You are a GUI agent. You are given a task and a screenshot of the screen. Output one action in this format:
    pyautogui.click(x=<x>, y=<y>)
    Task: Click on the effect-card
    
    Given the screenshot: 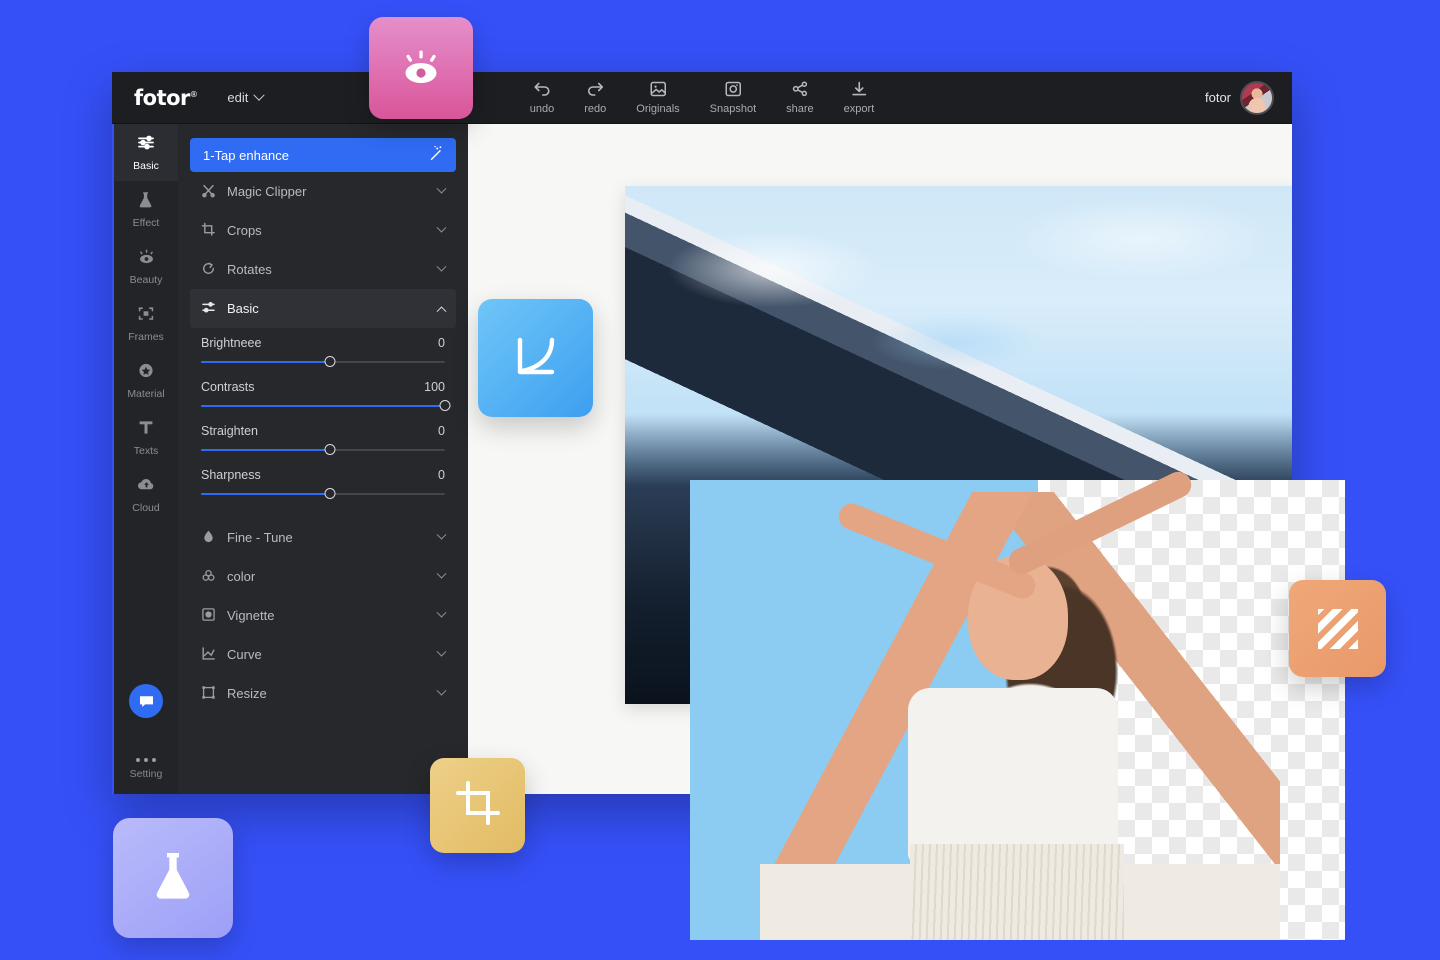 What is the action you would take?
    pyautogui.click(x=173, y=878)
    